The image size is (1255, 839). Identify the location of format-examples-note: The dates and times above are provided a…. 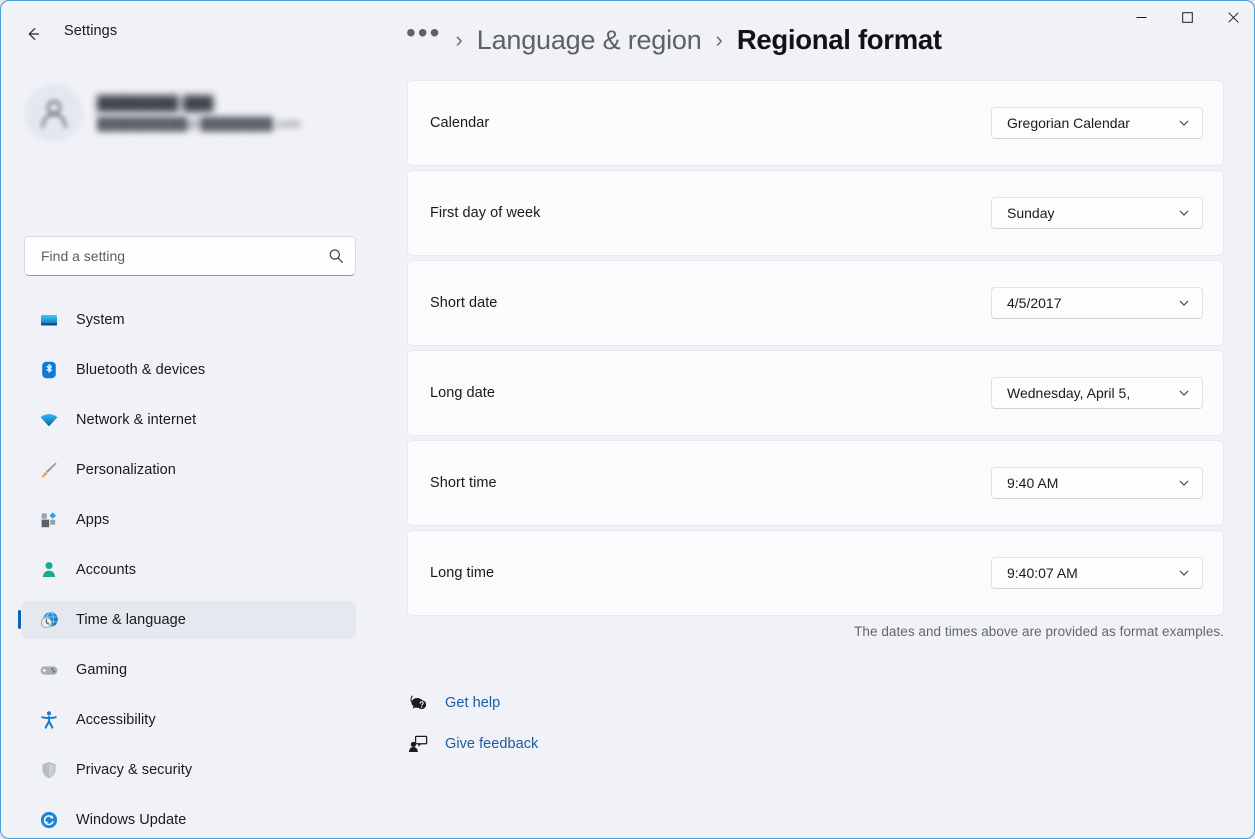
(1039, 631).